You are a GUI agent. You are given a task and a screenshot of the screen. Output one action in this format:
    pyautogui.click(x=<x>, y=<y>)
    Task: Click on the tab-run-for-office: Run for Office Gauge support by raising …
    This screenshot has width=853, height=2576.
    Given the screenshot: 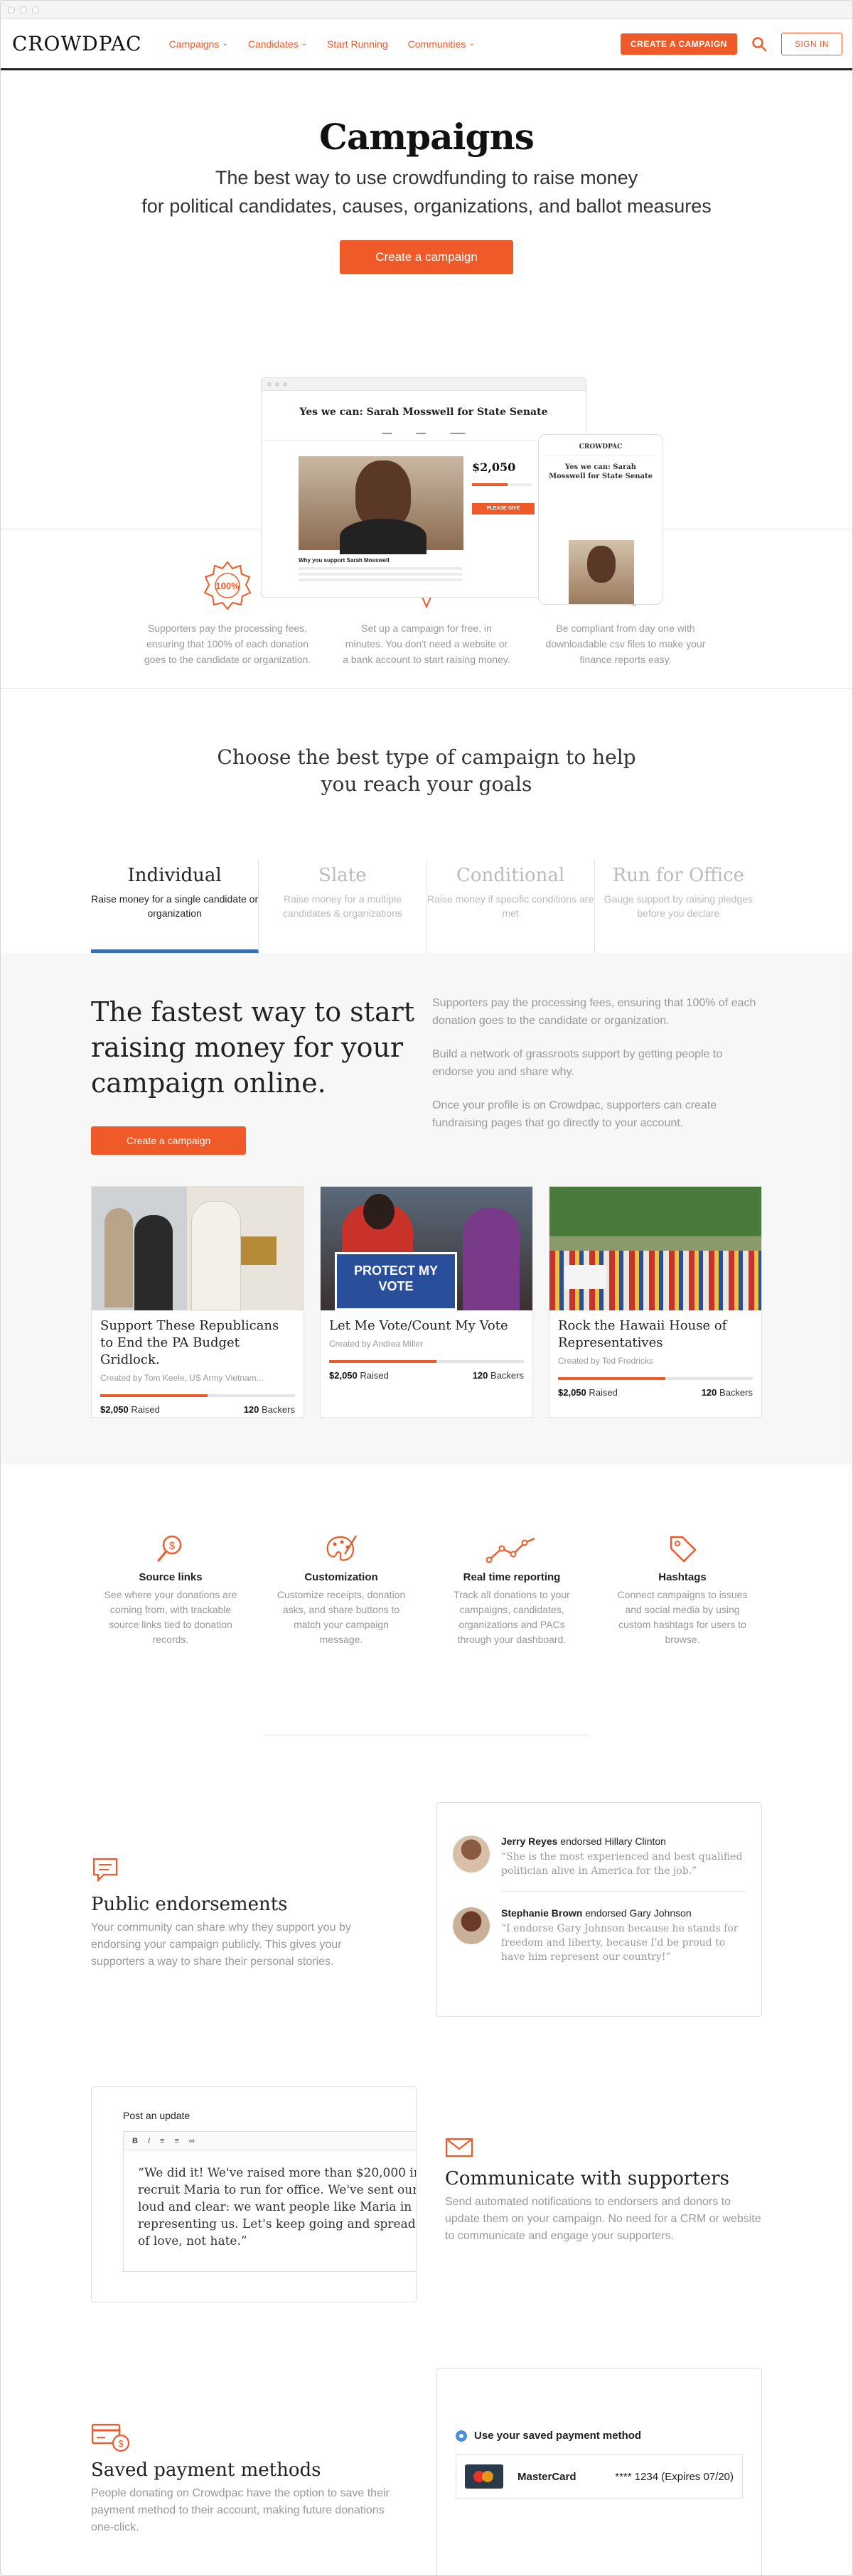 What is the action you would take?
    pyautogui.click(x=678, y=906)
    